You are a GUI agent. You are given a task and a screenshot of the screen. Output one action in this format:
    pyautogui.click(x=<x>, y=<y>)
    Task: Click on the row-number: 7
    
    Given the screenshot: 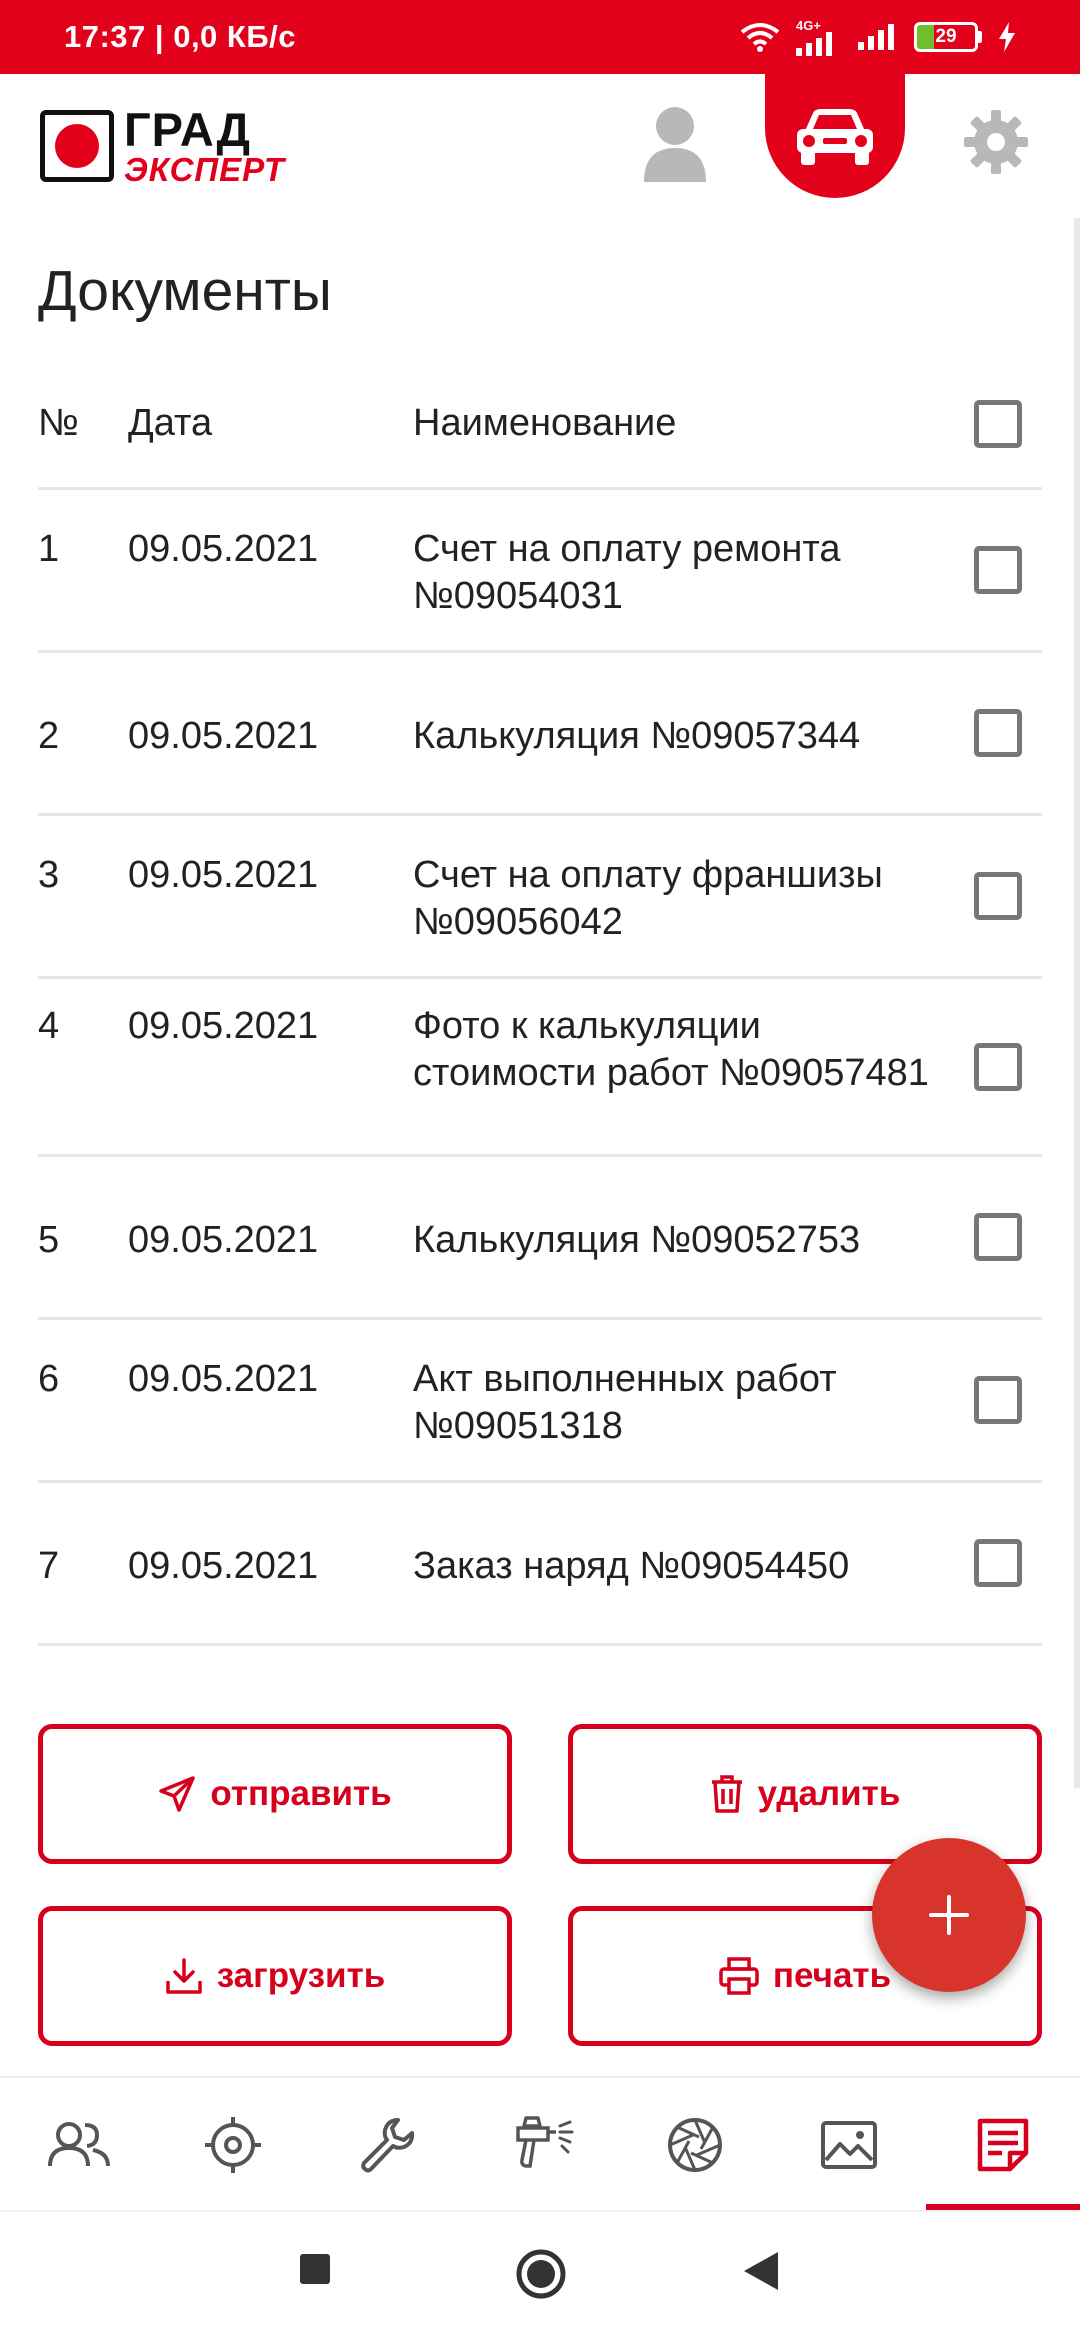 What is the action you would take?
    pyautogui.click(x=49, y=1566)
    